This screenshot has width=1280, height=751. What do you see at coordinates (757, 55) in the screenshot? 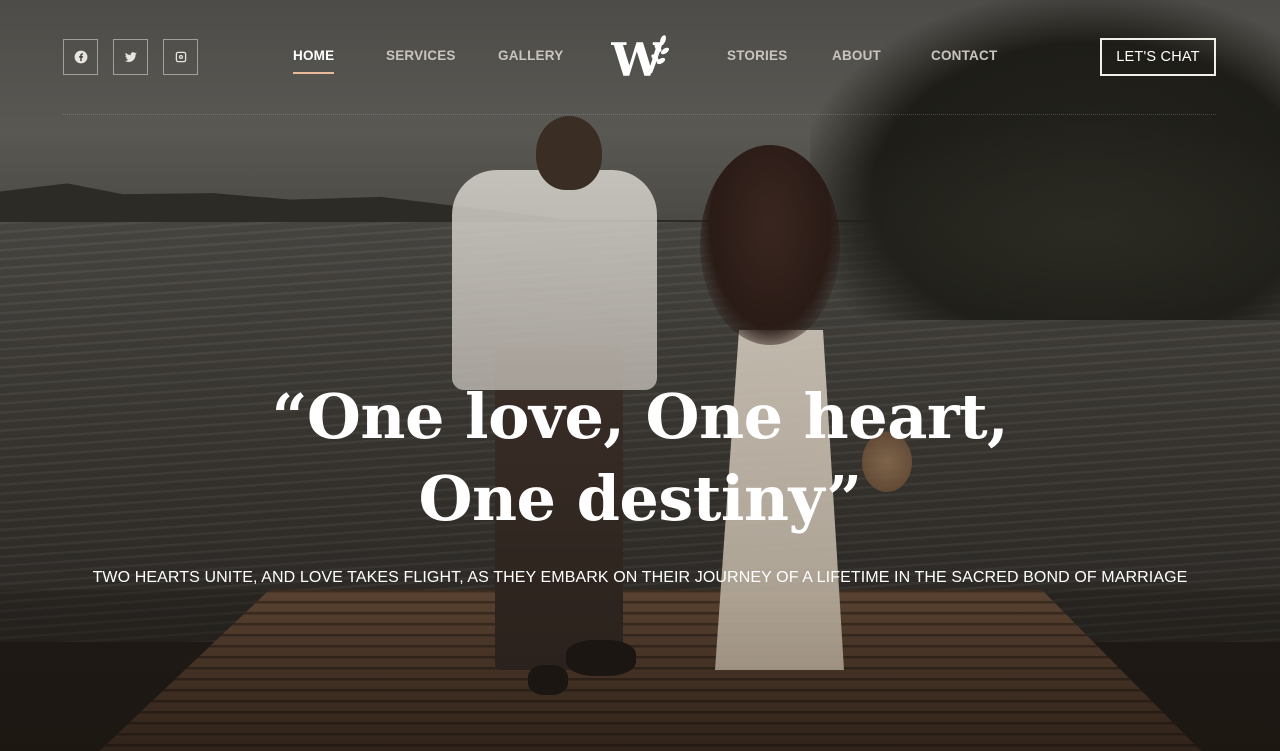
I see `nav-stories: STORIES` at bounding box center [757, 55].